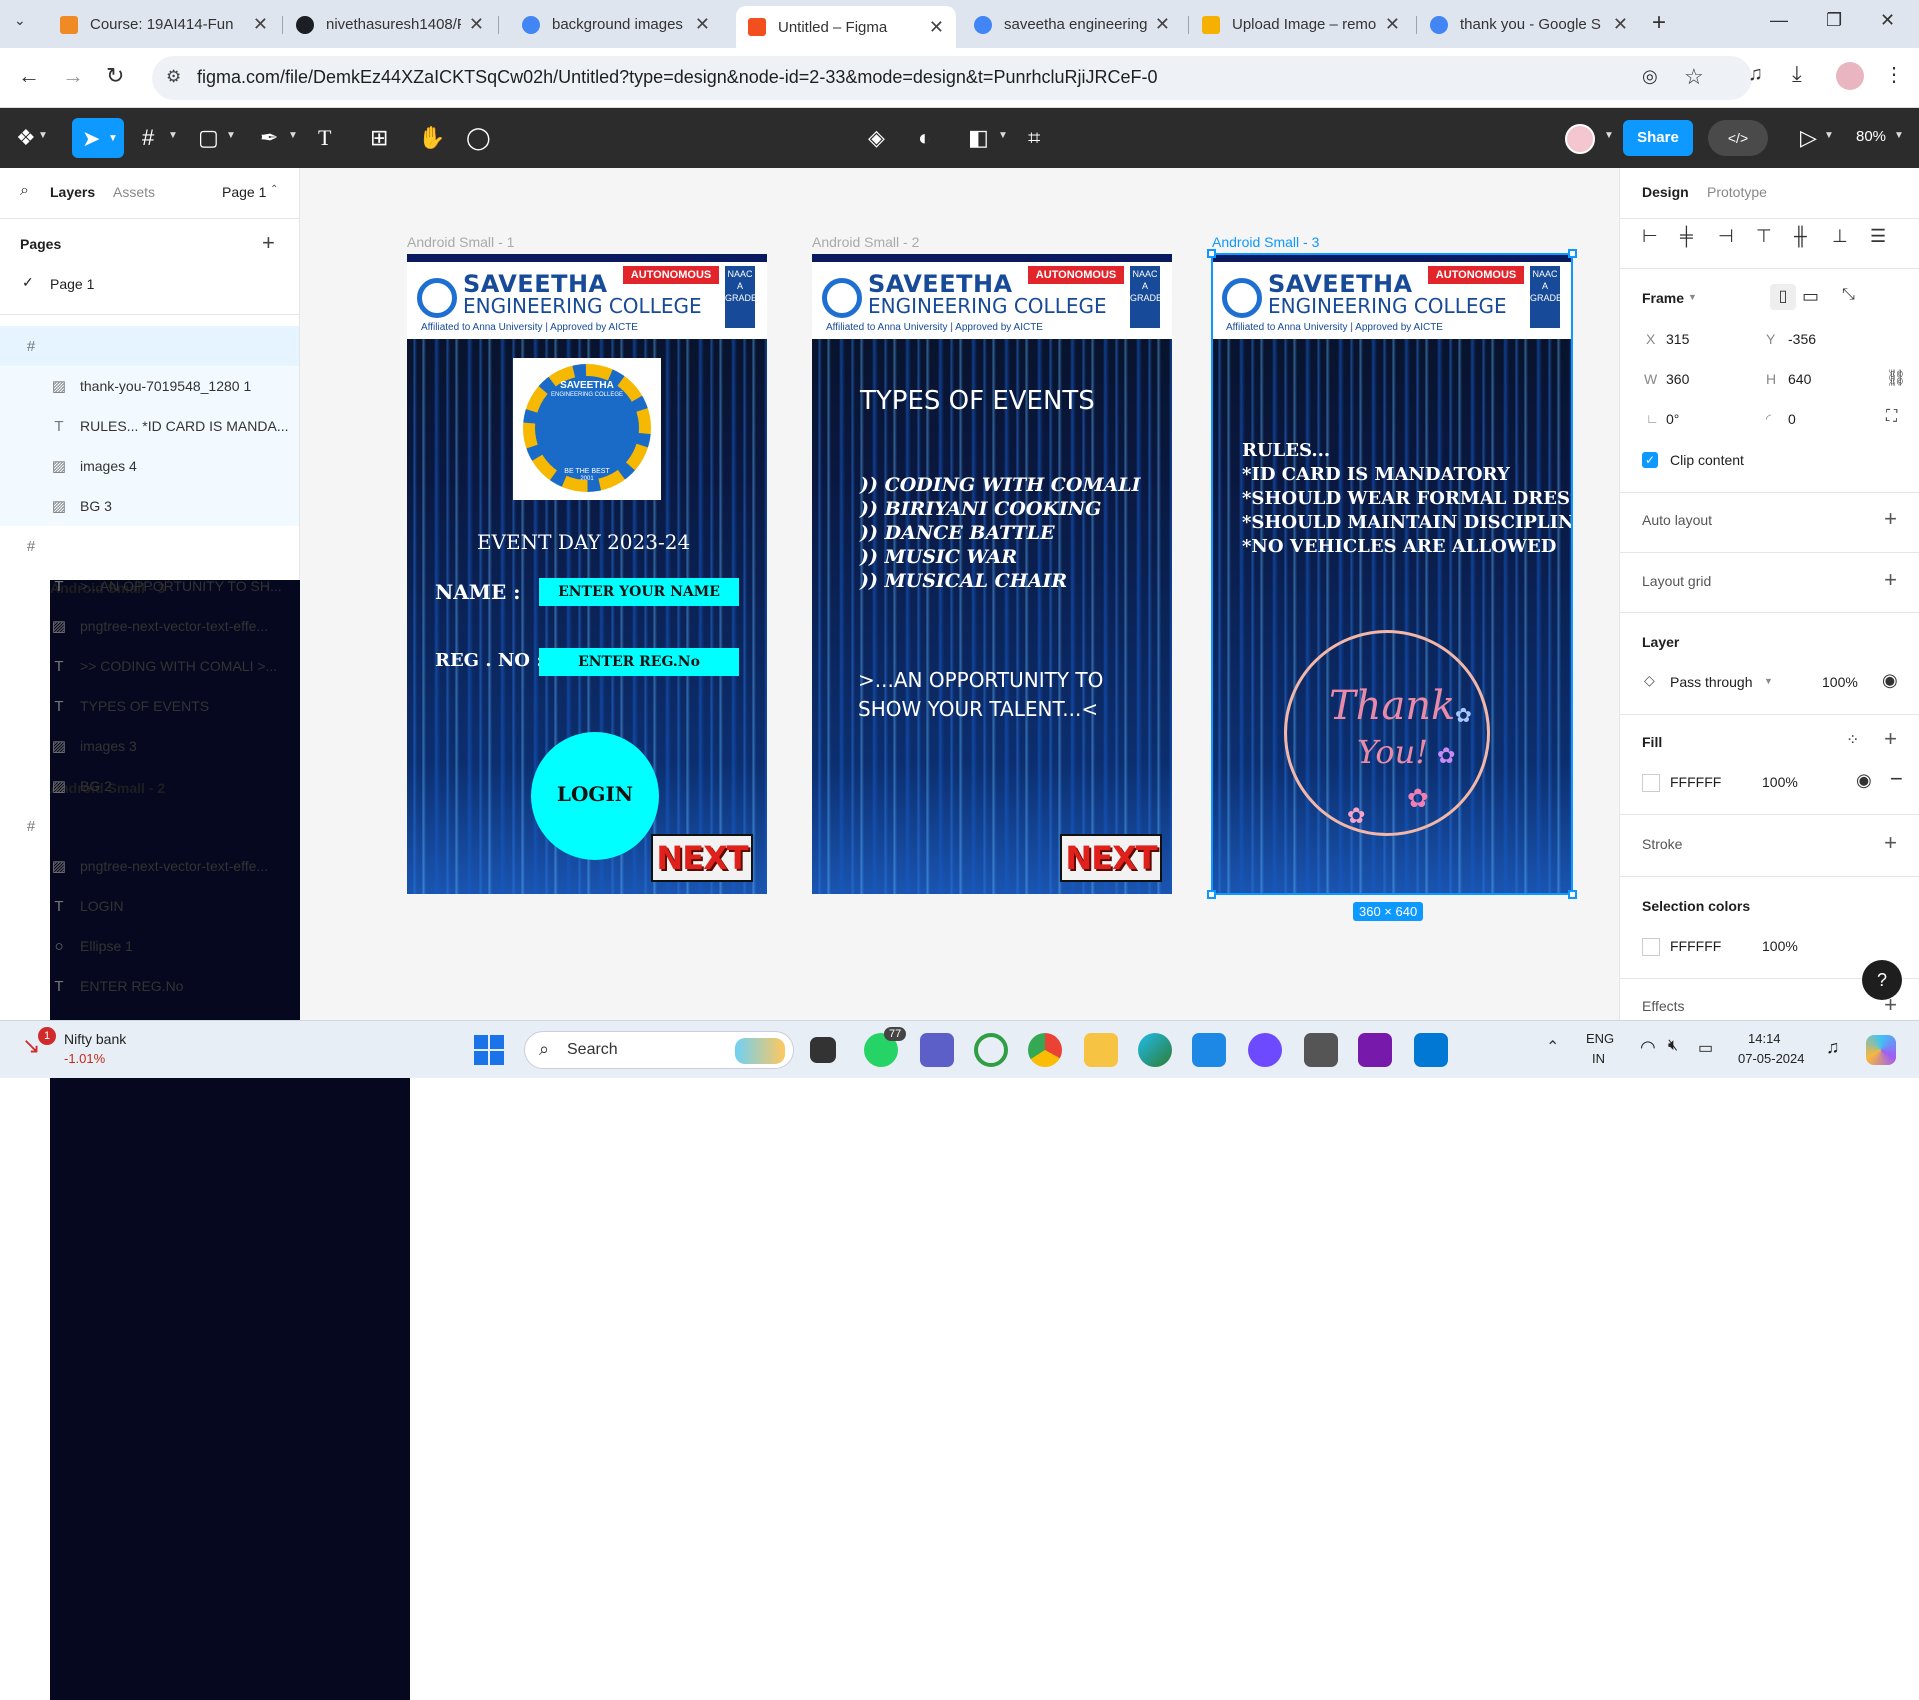 Image resolution: width=1919 pixels, height=1700 pixels. Describe the element at coordinates (1881, 1050) in the screenshot. I see `copilot-icon` at that location.